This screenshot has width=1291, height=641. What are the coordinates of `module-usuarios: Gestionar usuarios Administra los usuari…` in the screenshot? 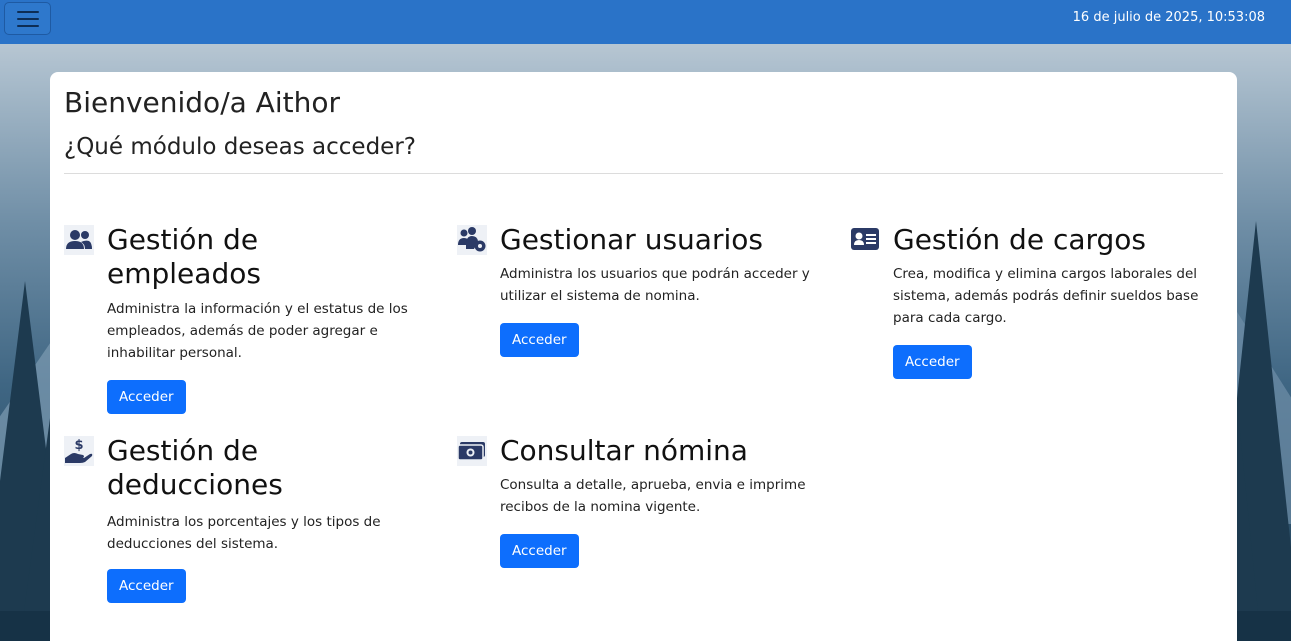 It's located at (647, 294).